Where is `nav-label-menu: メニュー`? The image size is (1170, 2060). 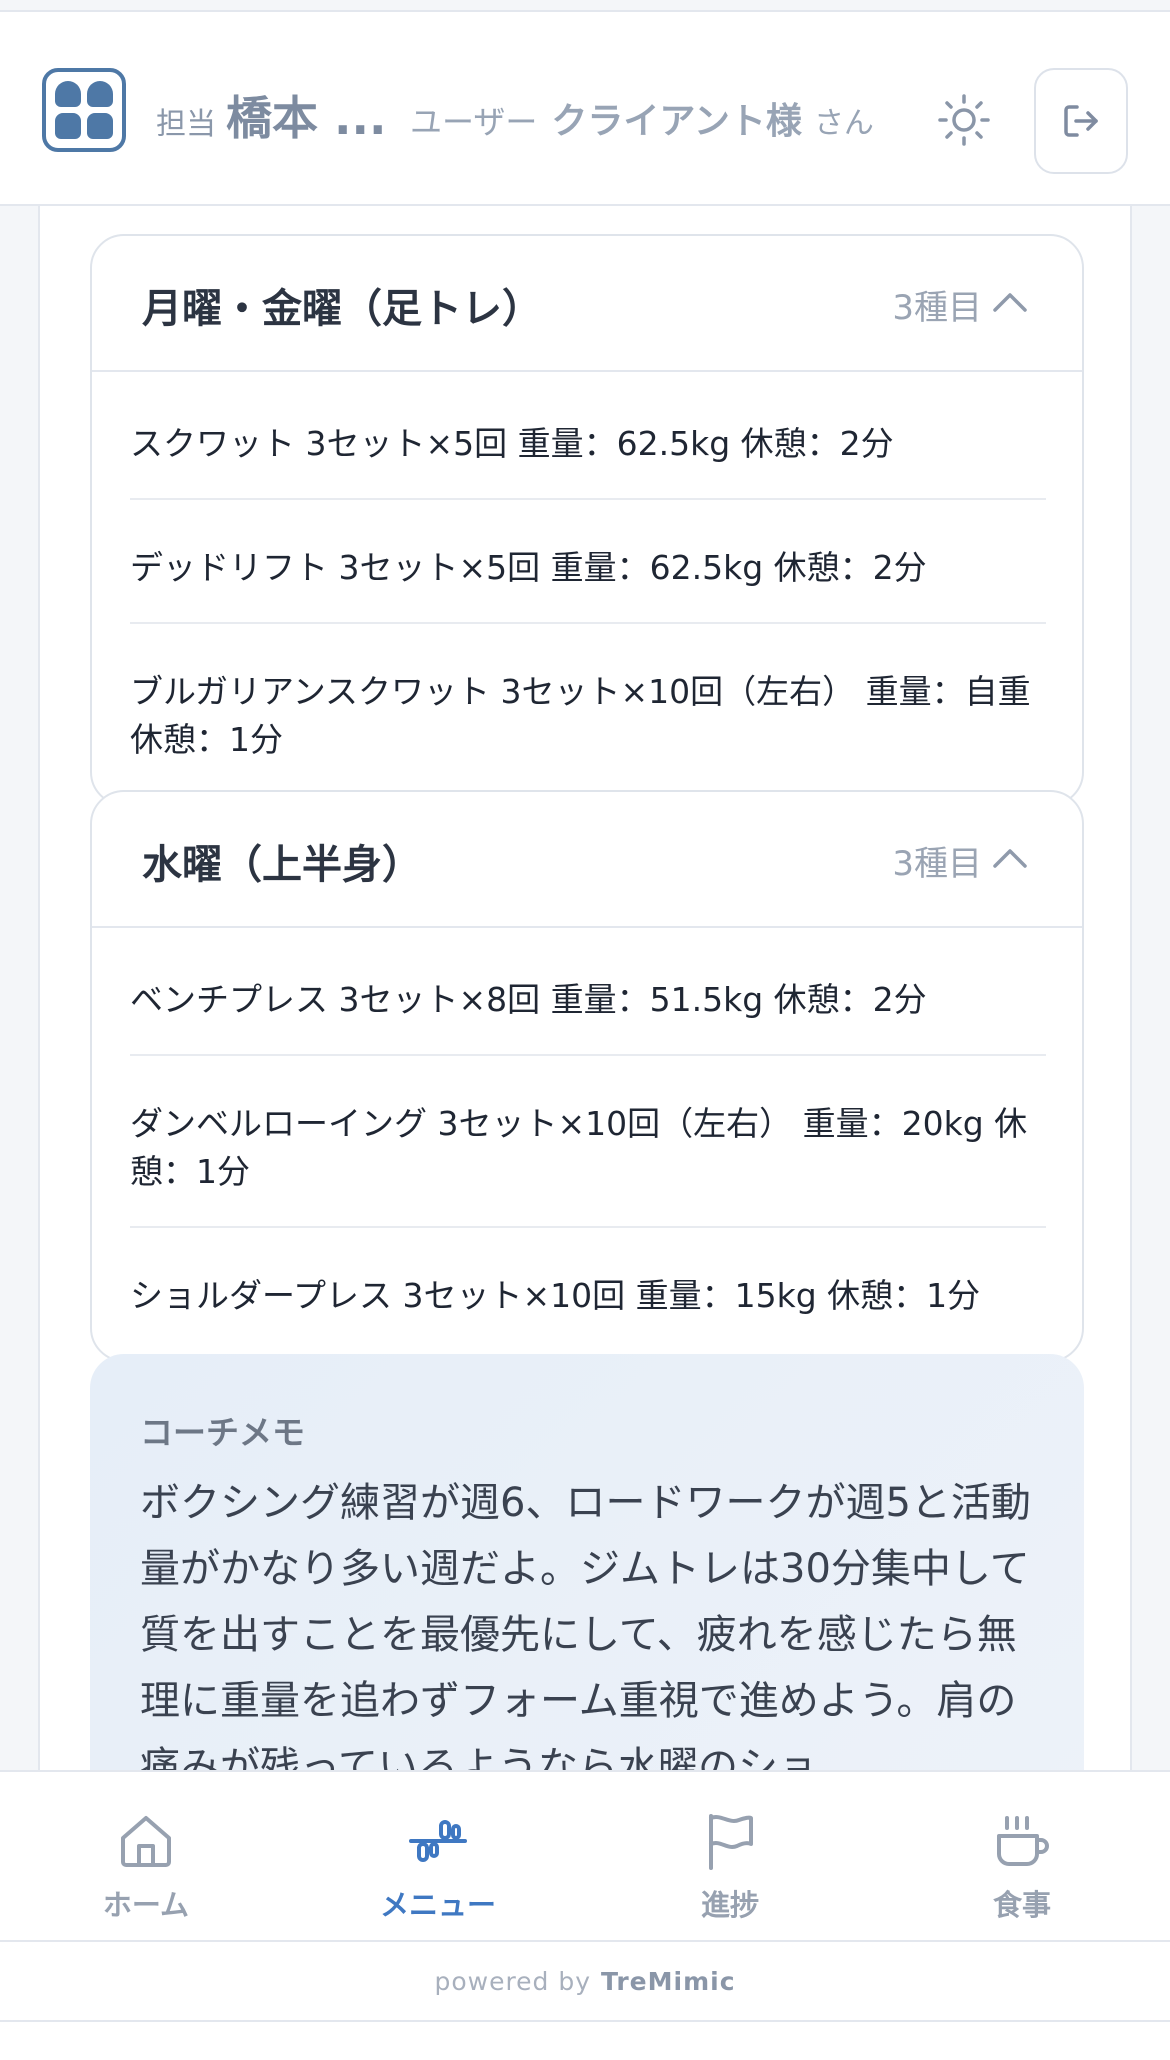 nav-label-menu: メニュー is located at coordinates (437, 1905).